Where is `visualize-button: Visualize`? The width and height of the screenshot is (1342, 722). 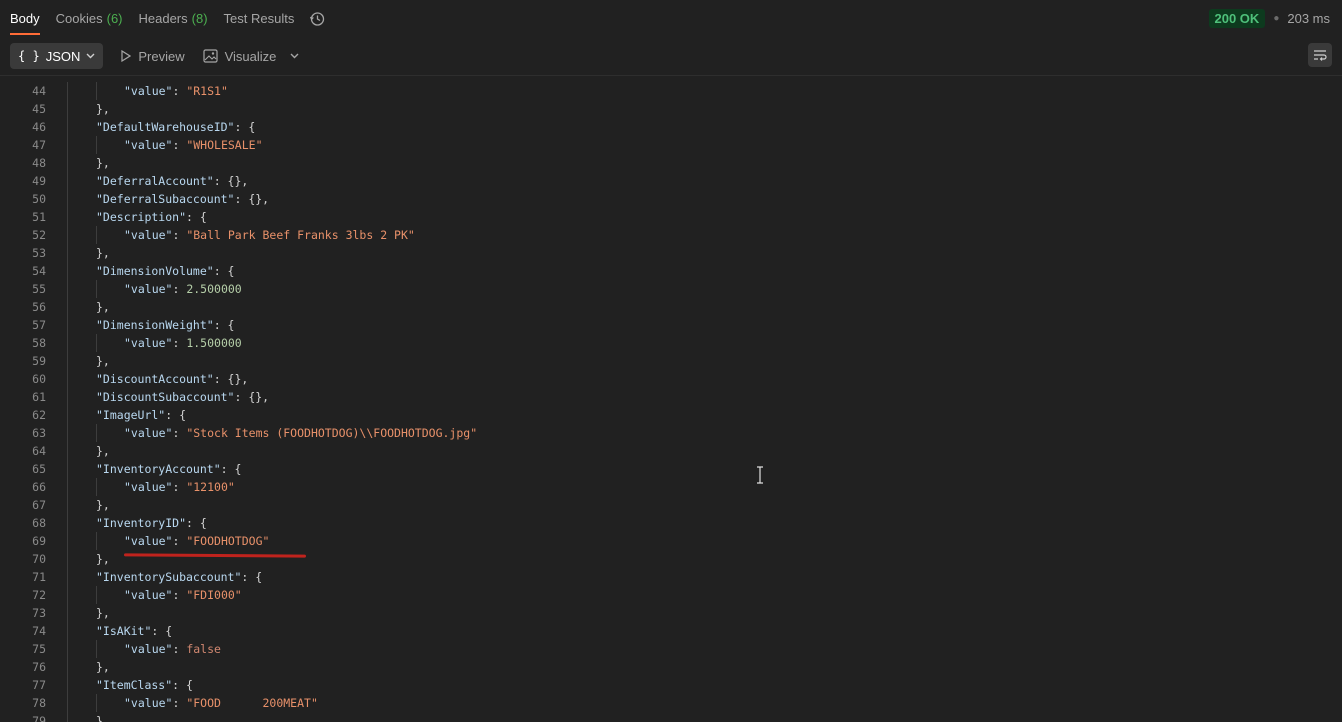
visualize-button: Visualize is located at coordinates (240, 56).